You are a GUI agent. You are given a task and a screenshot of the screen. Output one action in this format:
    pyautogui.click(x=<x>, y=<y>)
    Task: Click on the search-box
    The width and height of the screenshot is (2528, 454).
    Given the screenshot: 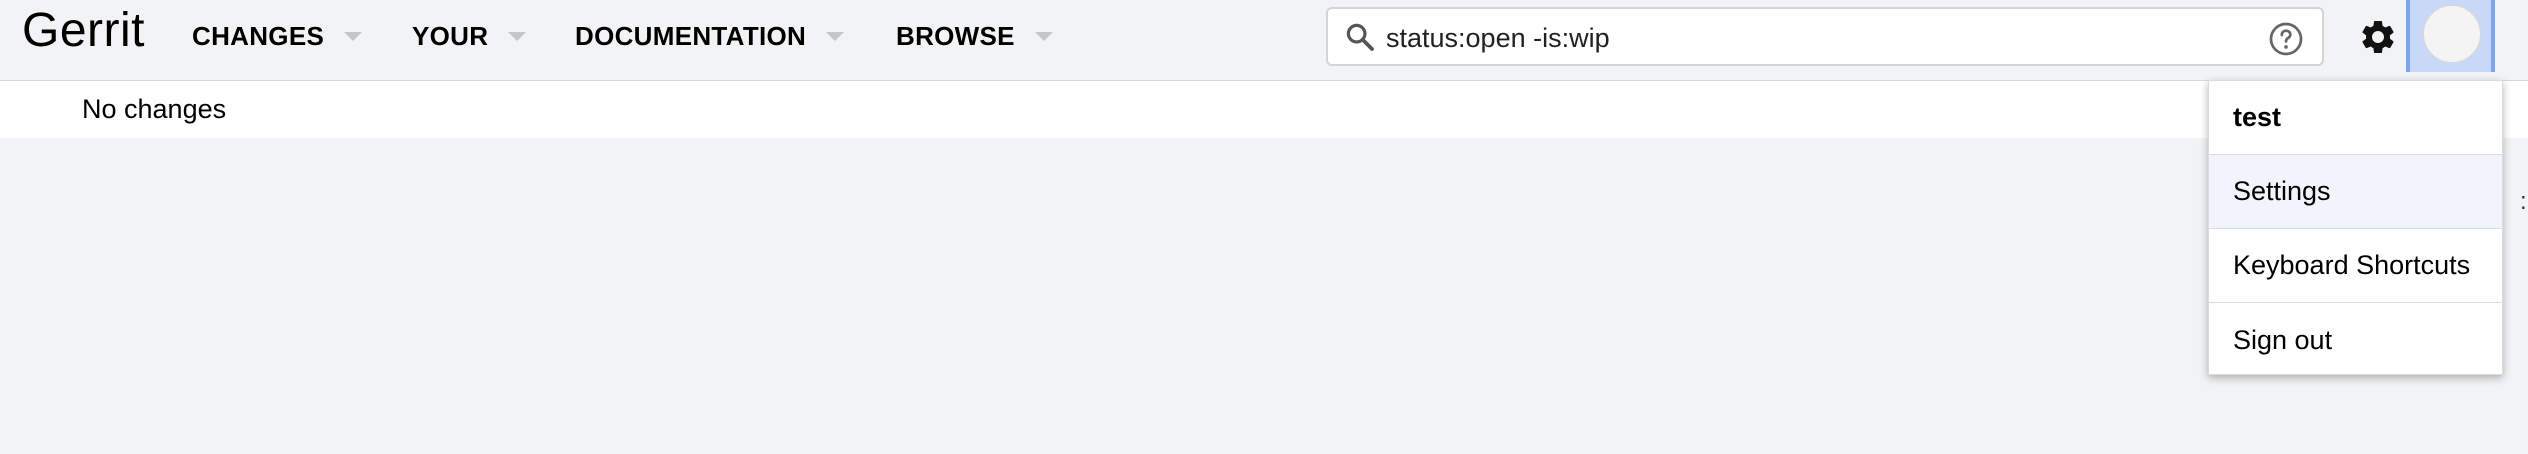 What is the action you would take?
    pyautogui.click(x=1825, y=36)
    